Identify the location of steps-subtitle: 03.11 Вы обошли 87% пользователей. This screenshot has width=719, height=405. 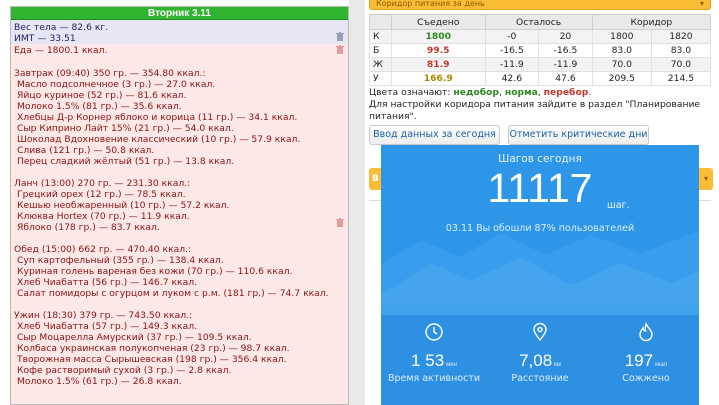
(540, 228).